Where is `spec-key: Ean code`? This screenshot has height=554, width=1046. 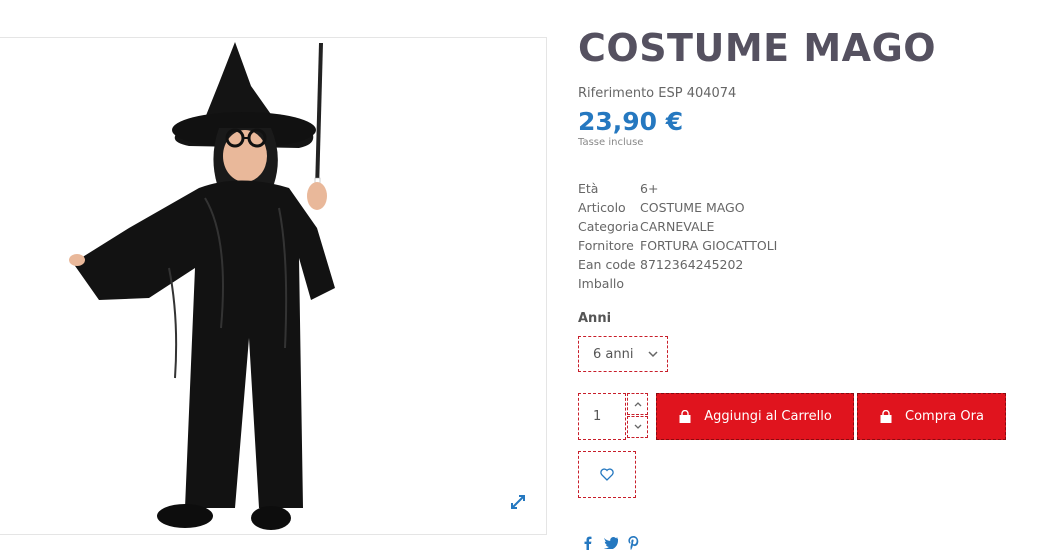 spec-key: Ean code is located at coordinates (607, 264).